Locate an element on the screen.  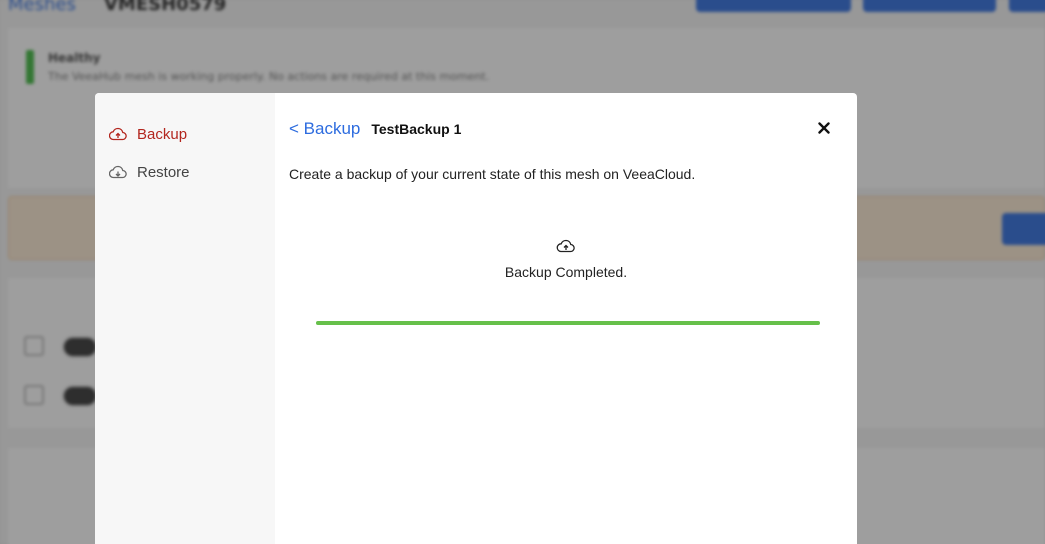
sidebar-item-label: Restore is located at coordinates (163, 172).